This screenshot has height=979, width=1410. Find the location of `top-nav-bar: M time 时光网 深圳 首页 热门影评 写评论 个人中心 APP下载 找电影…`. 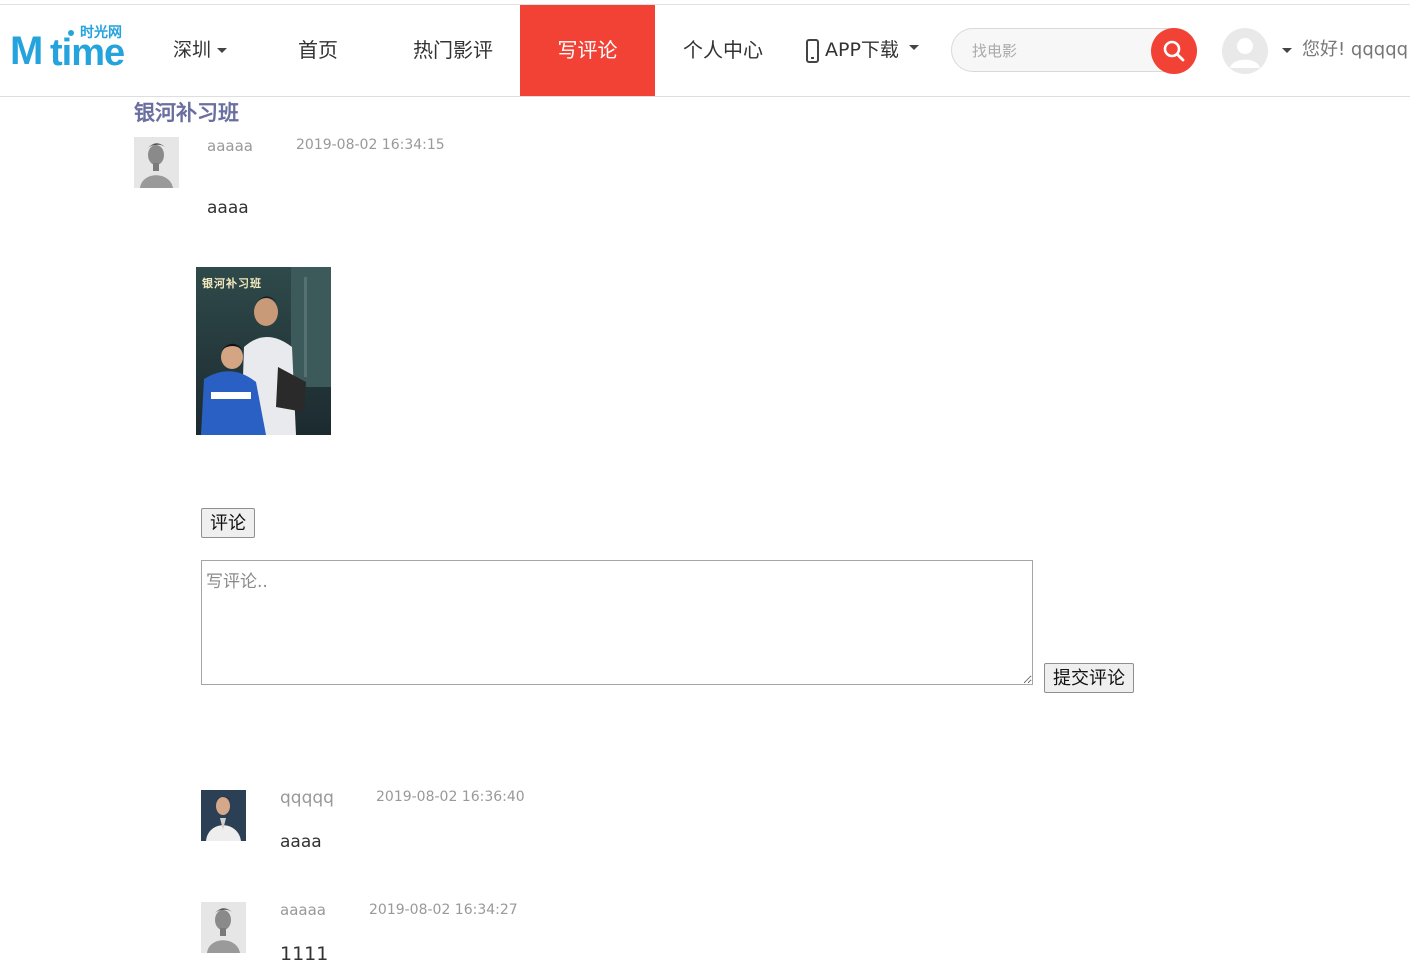

top-nav-bar: M time 时光网 深圳 首页 热门影评 写评论 个人中心 APP下载 找电影… is located at coordinates (705, 50).